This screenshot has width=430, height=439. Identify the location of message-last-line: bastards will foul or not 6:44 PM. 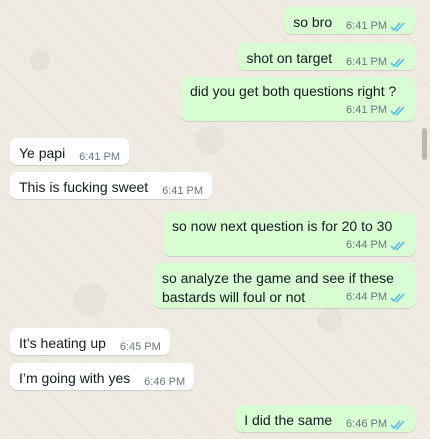
(284, 297).